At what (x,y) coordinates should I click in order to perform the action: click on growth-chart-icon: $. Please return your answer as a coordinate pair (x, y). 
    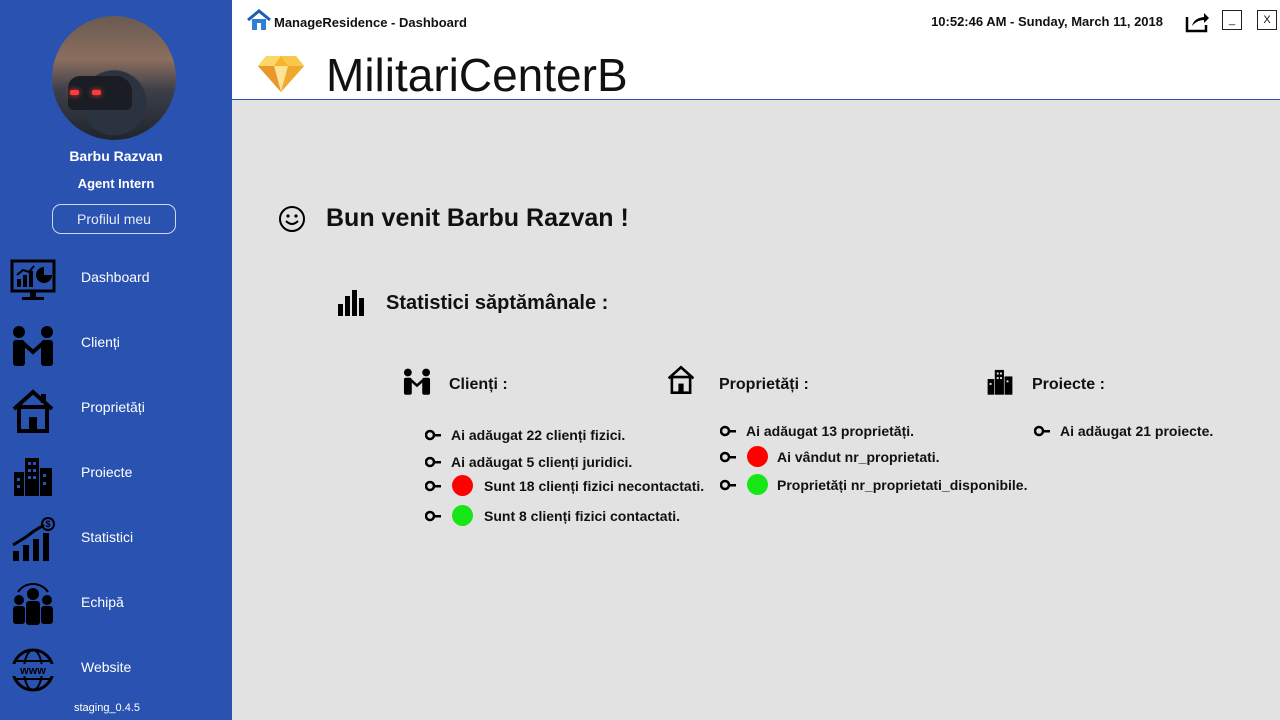
    Looking at the image, I should click on (33, 539).